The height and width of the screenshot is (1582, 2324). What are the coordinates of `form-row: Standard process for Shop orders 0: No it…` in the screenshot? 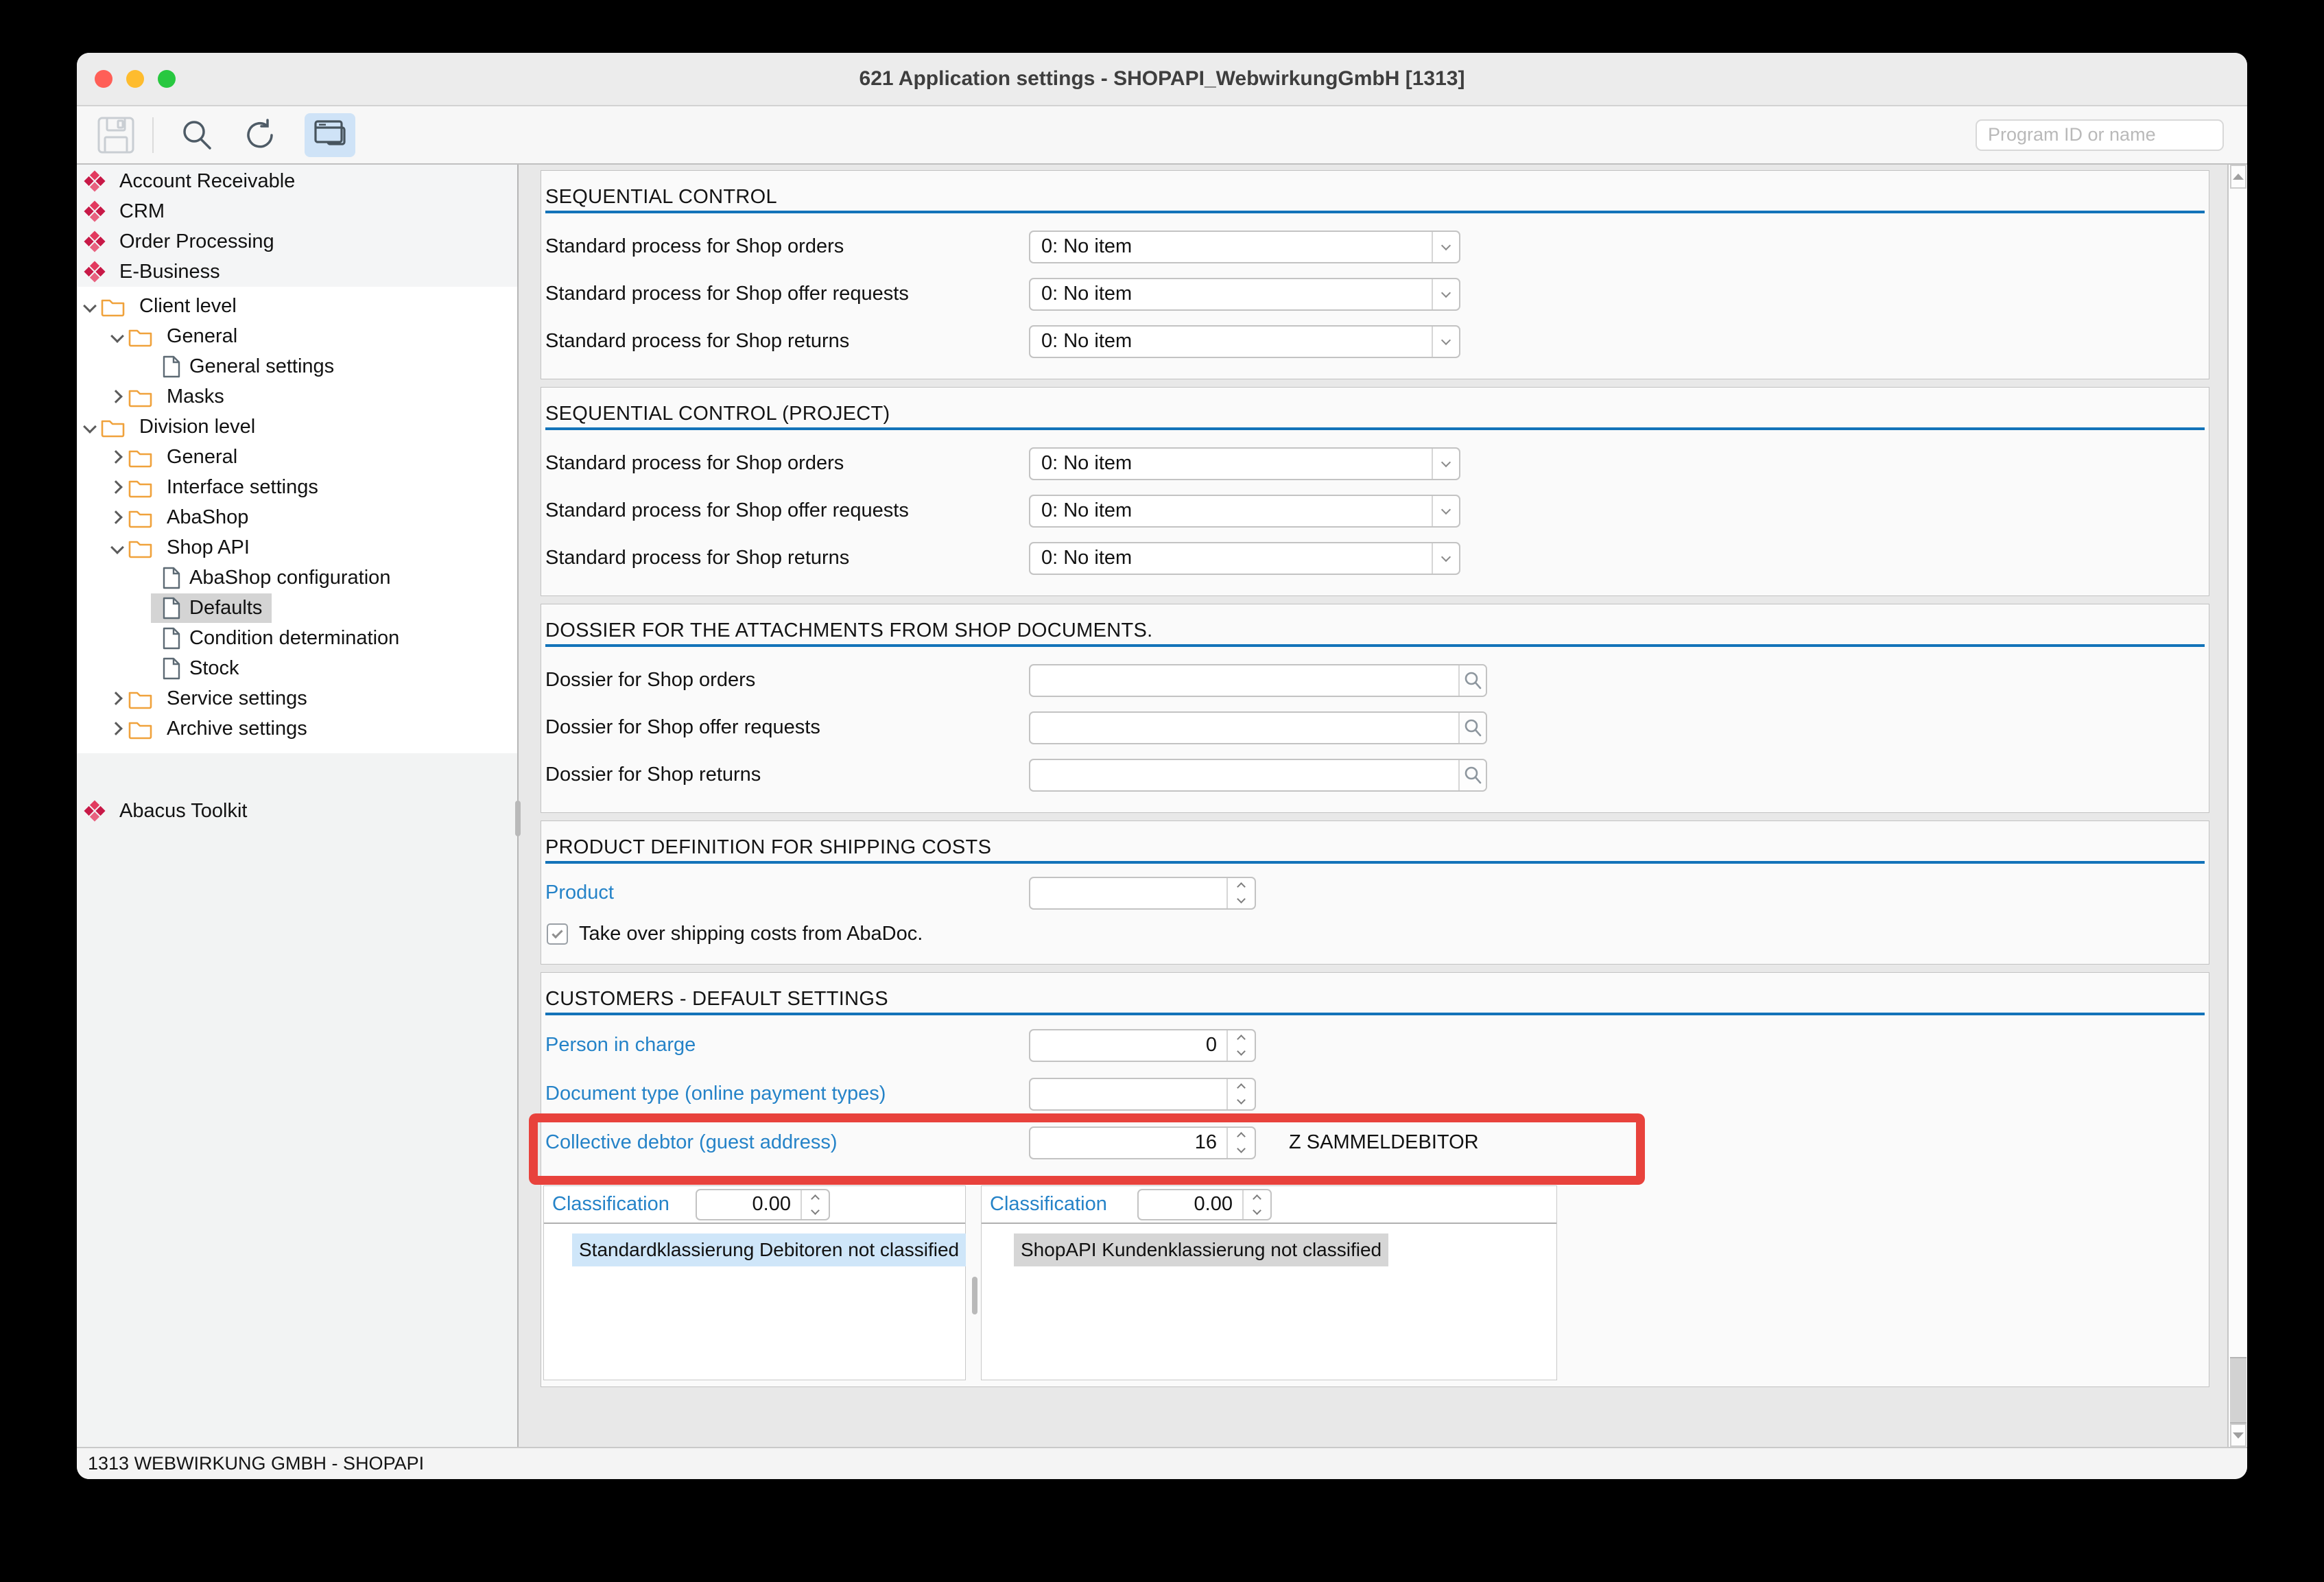 It's located at (1375, 246).